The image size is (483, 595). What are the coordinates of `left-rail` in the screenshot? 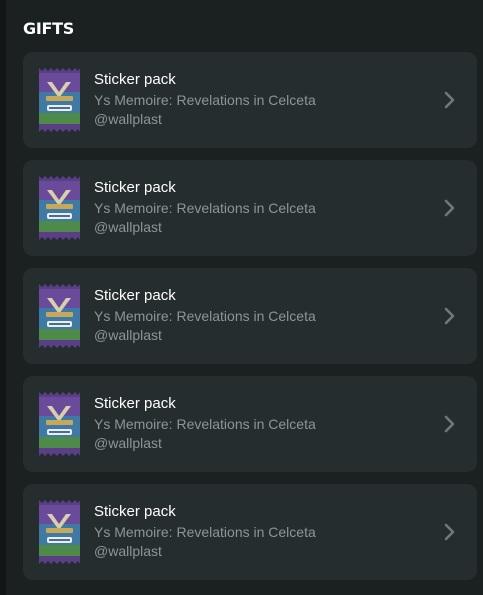 It's located at (3, 297).